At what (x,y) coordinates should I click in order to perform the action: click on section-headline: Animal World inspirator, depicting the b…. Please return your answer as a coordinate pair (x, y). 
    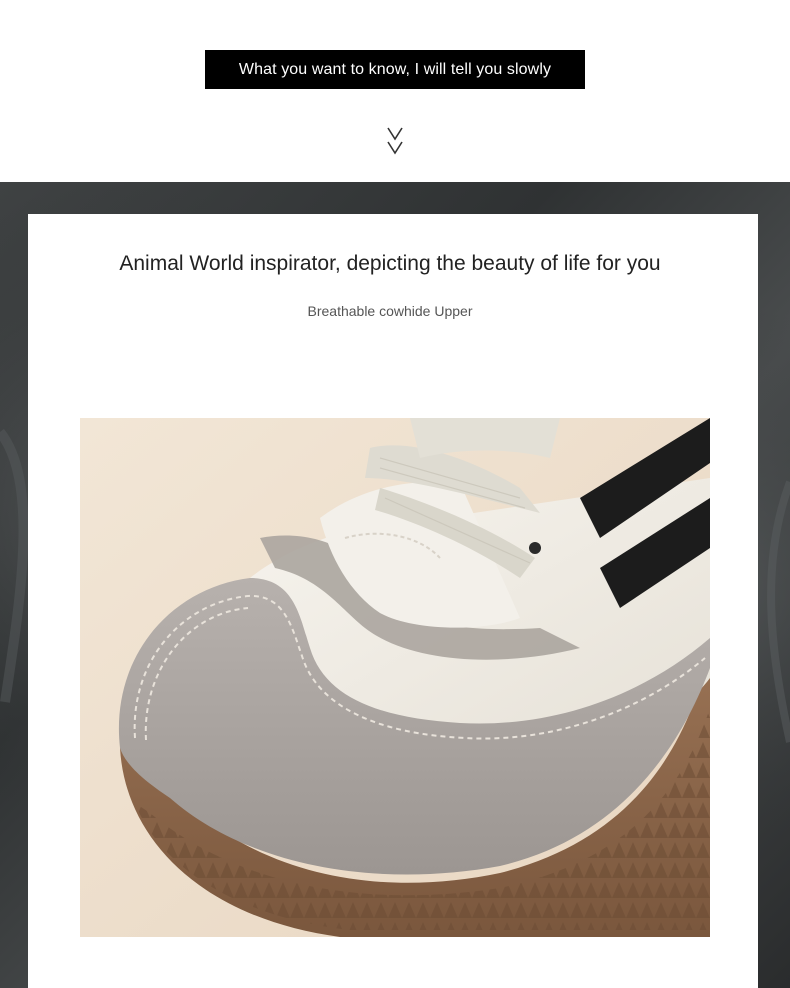
    Looking at the image, I should click on (390, 263).